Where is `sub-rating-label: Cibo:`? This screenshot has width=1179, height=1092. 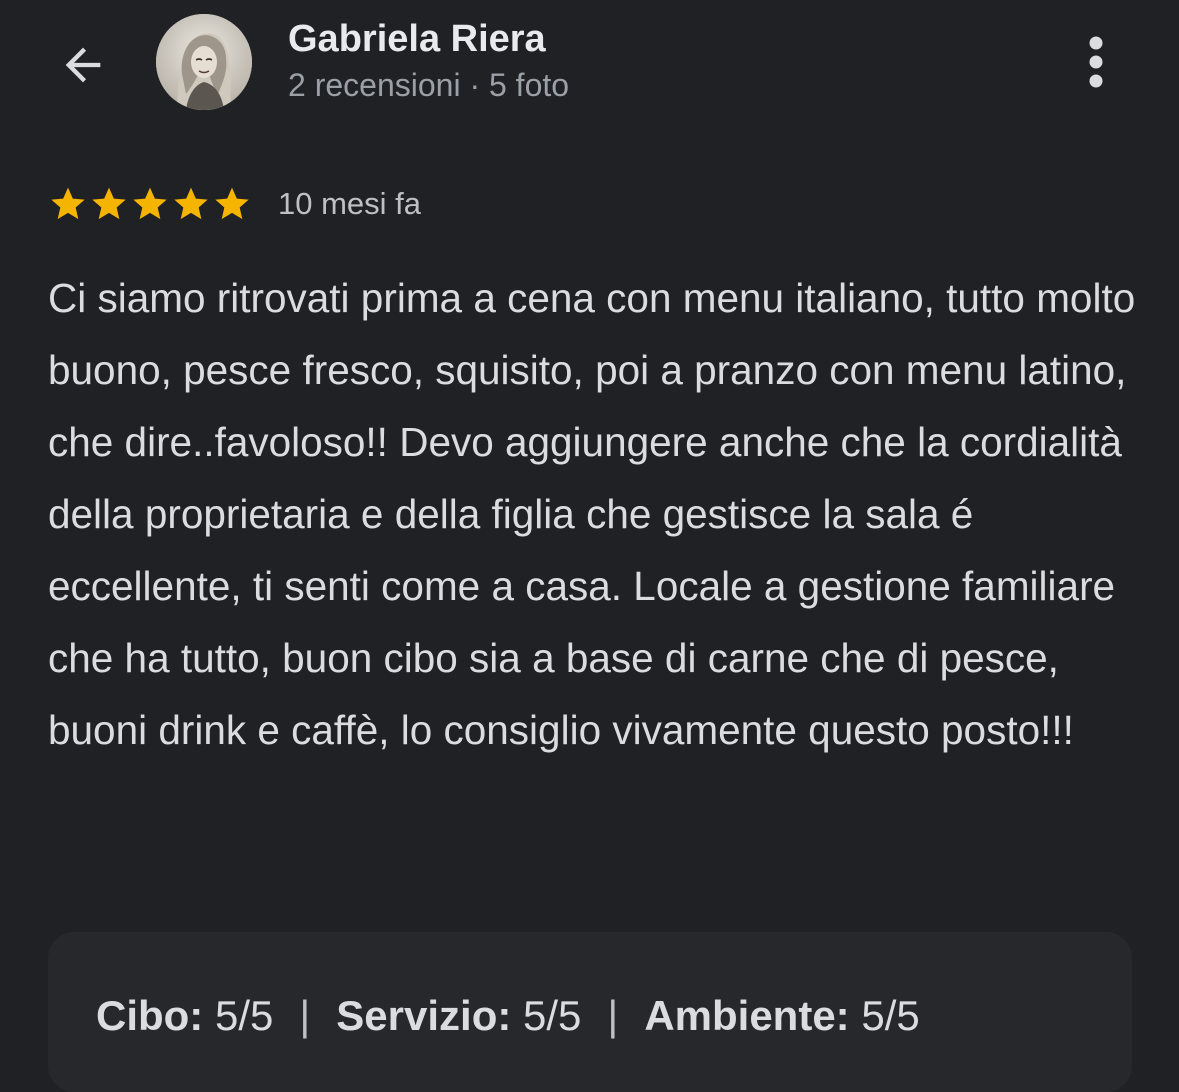
sub-rating-label: Cibo: is located at coordinates (150, 1015).